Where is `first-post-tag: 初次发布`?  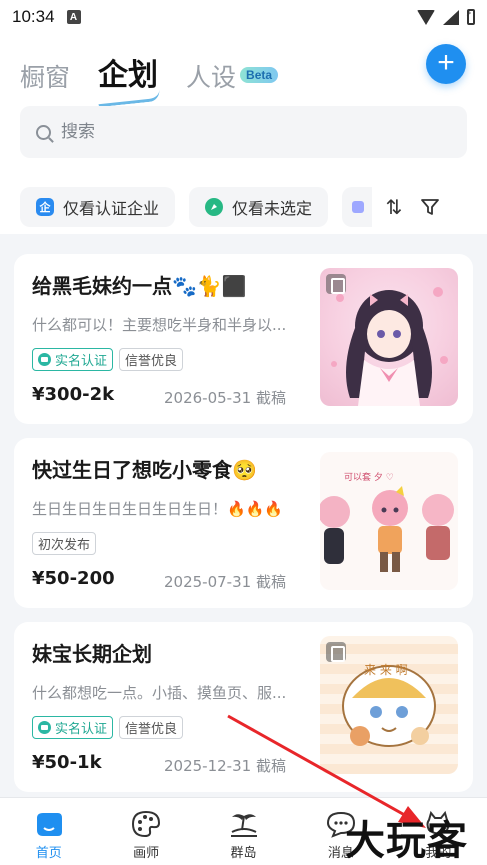 first-post-tag: 初次发布 is located at coordinates (64, 543).